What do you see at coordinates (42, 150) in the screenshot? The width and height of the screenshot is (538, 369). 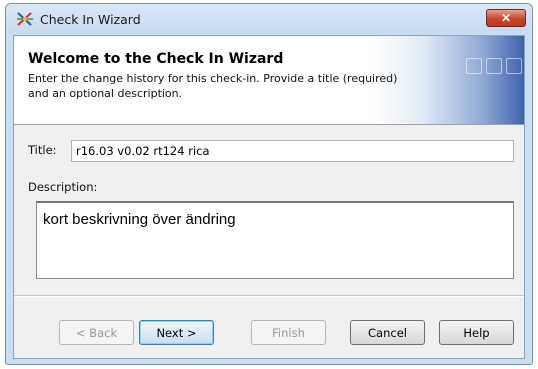 I see `title-label: Title:` at bounding box center [42, 150].